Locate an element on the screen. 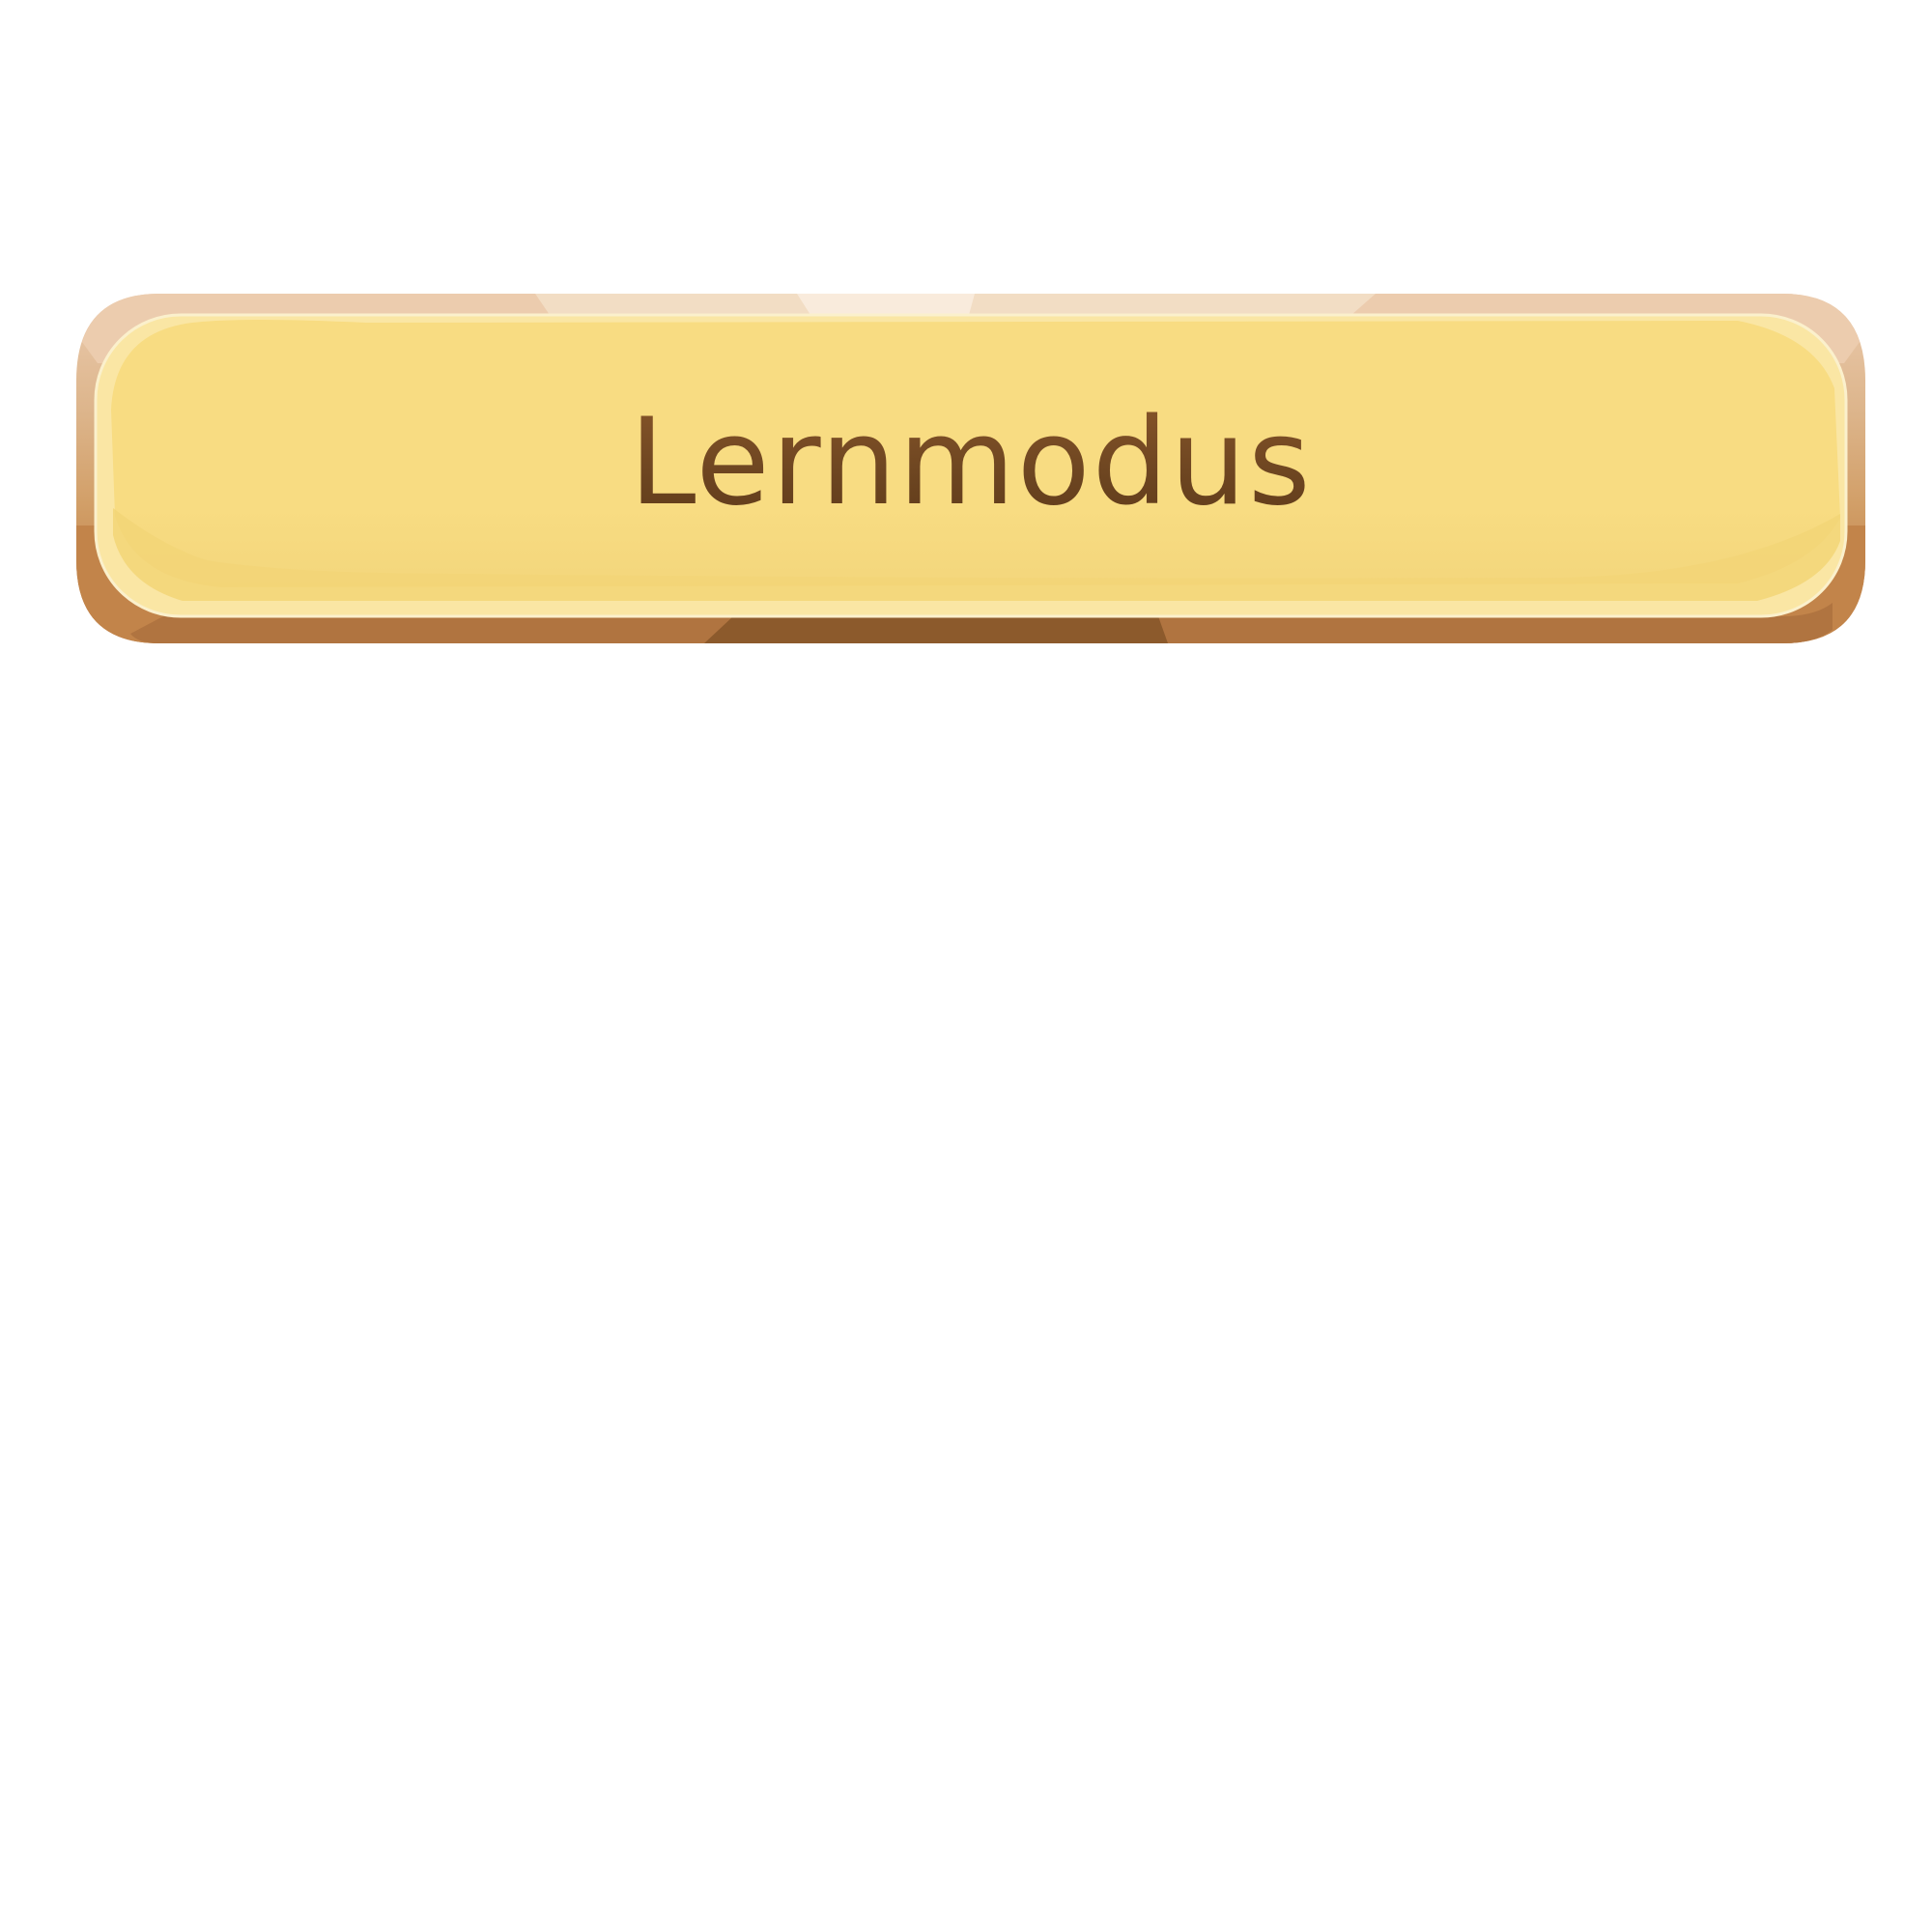  button-label: Lernmodus is located at coordinates (970, 462).